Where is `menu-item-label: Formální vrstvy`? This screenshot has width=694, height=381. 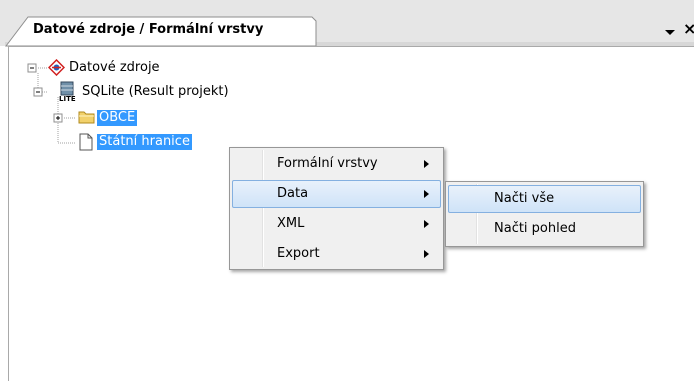
menu-item-label: Formální vrstvy is located at coordinates (327, 163).